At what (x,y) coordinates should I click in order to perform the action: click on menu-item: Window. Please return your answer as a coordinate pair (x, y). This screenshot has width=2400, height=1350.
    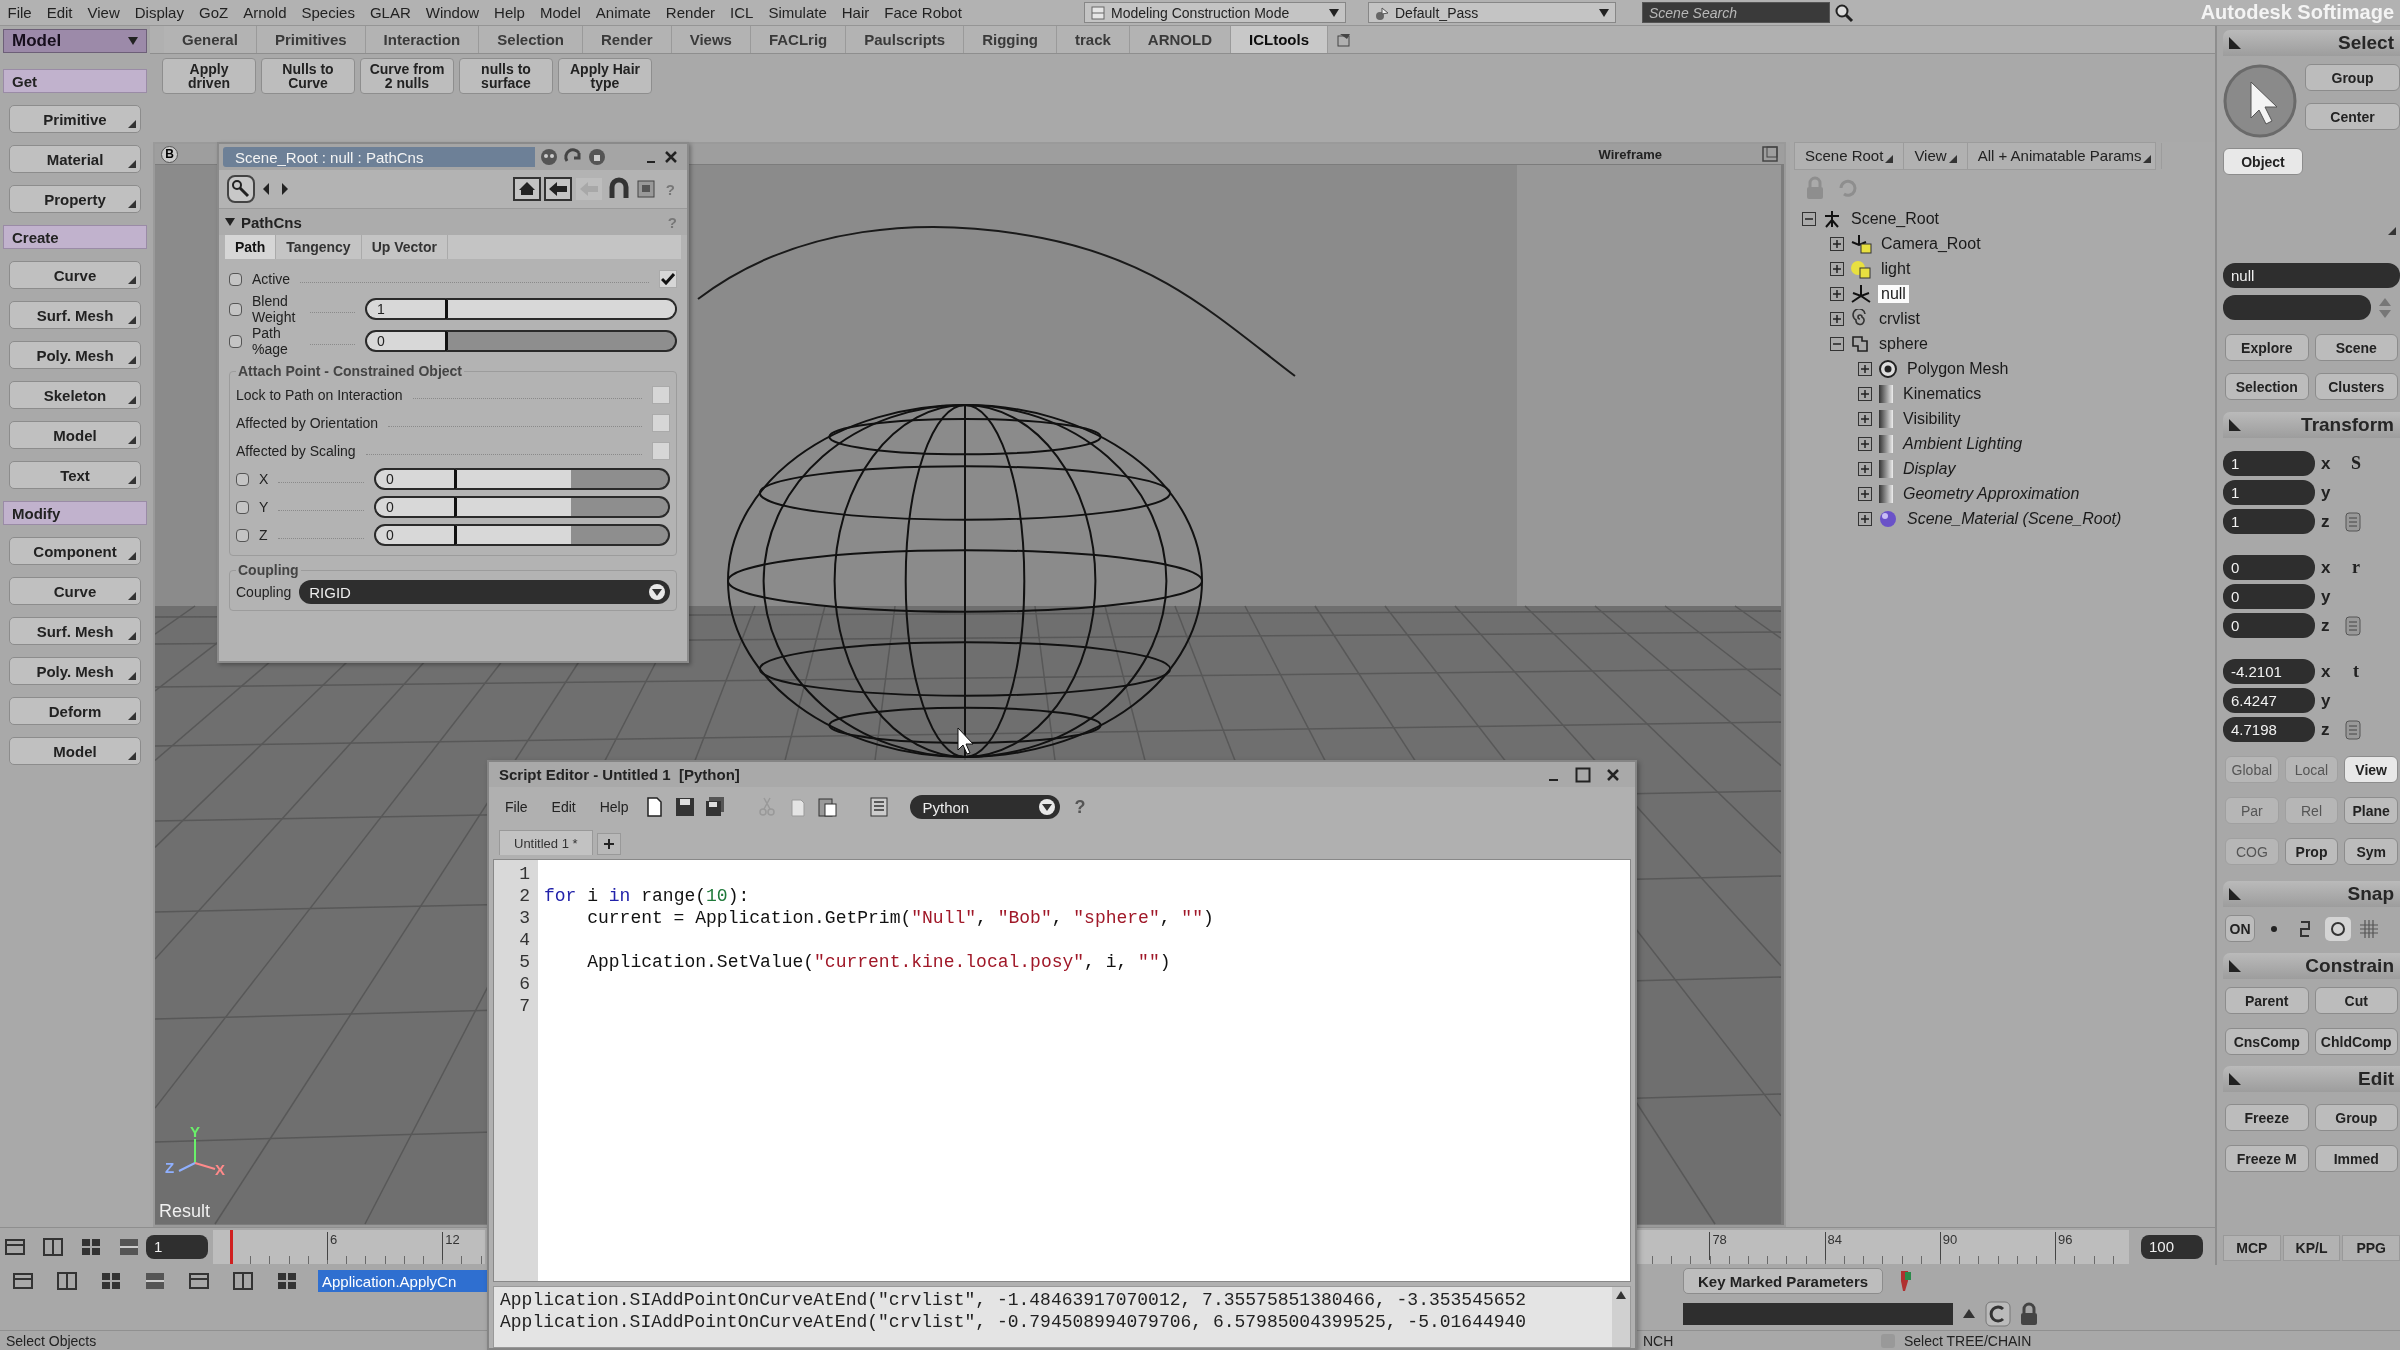
    Looking at the image, I should click on (452, 12).